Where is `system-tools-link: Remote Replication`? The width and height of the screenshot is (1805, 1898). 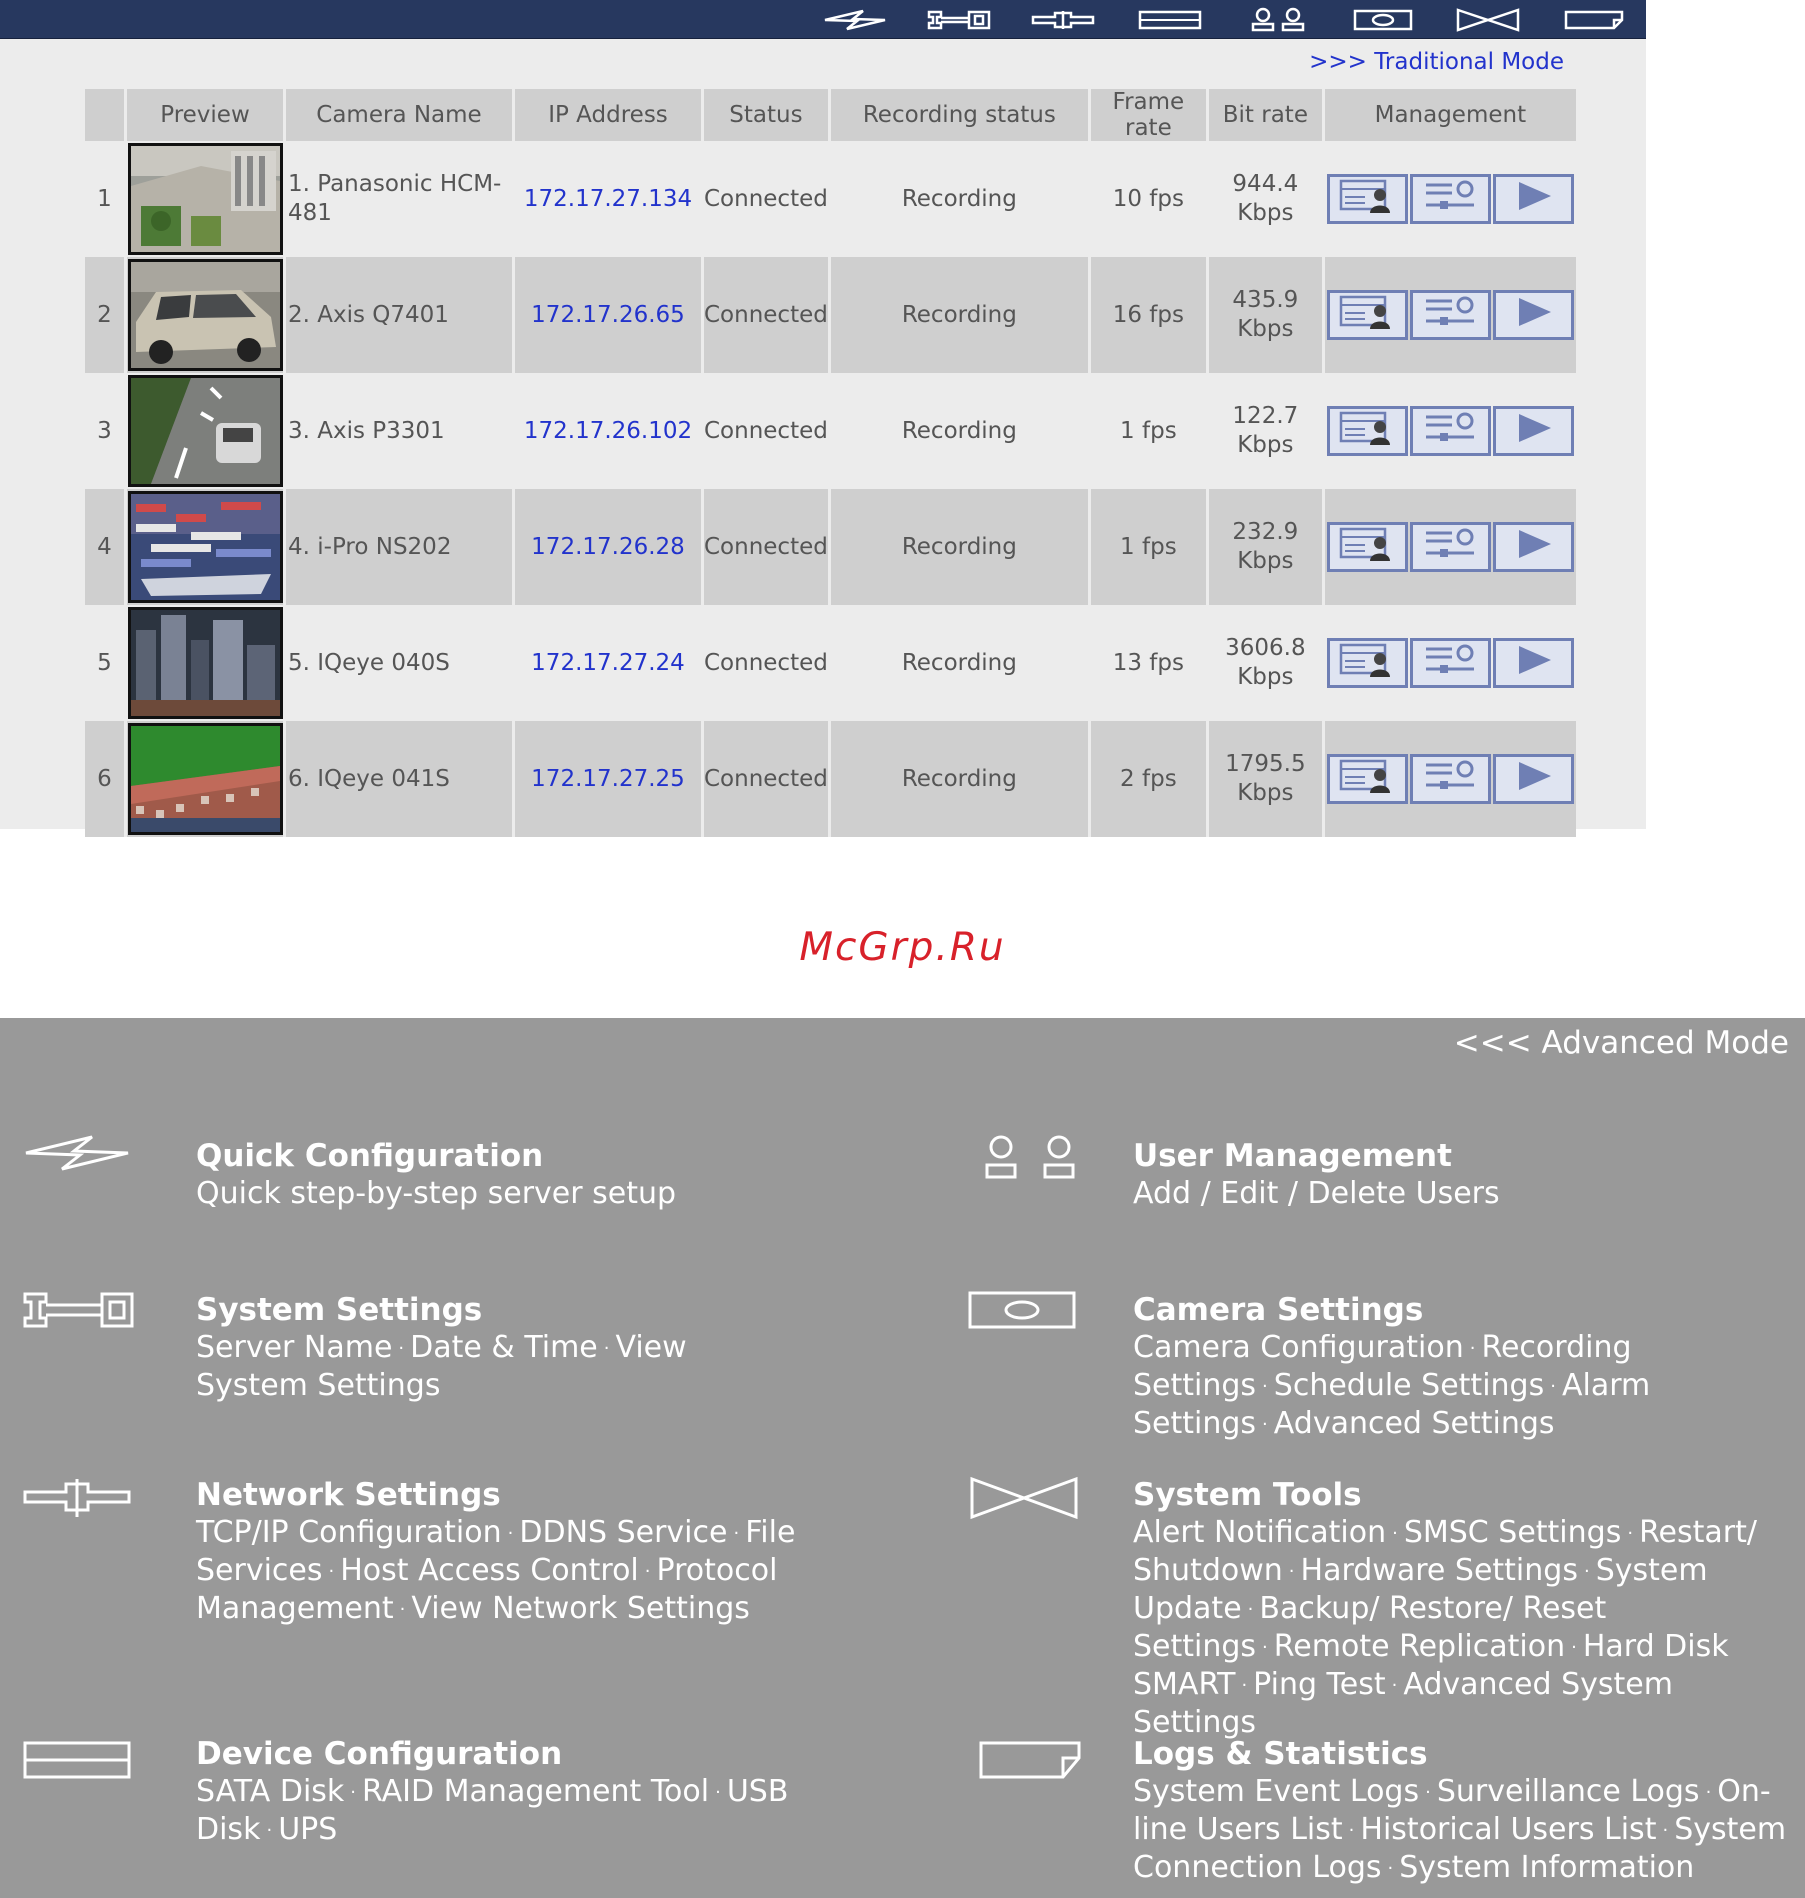 system-tools-link: Remote Replication is located at coordinates (1419, 1646).